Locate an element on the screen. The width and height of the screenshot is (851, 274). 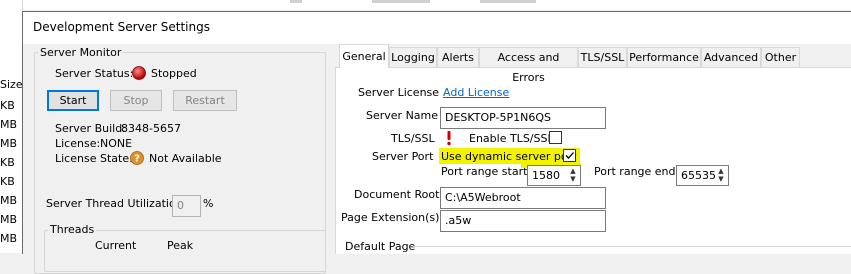
license-state-label: License State: is located at coordinates (94, 158).